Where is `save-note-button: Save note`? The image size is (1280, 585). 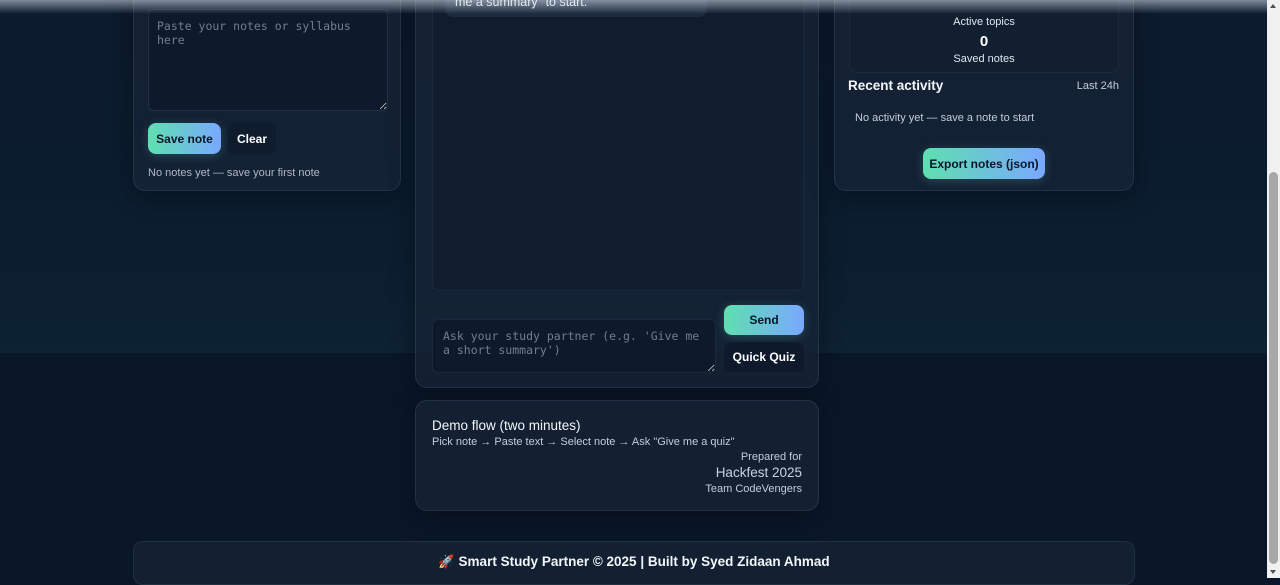 save-note-button: Save note is located at coordinates (184, 138).